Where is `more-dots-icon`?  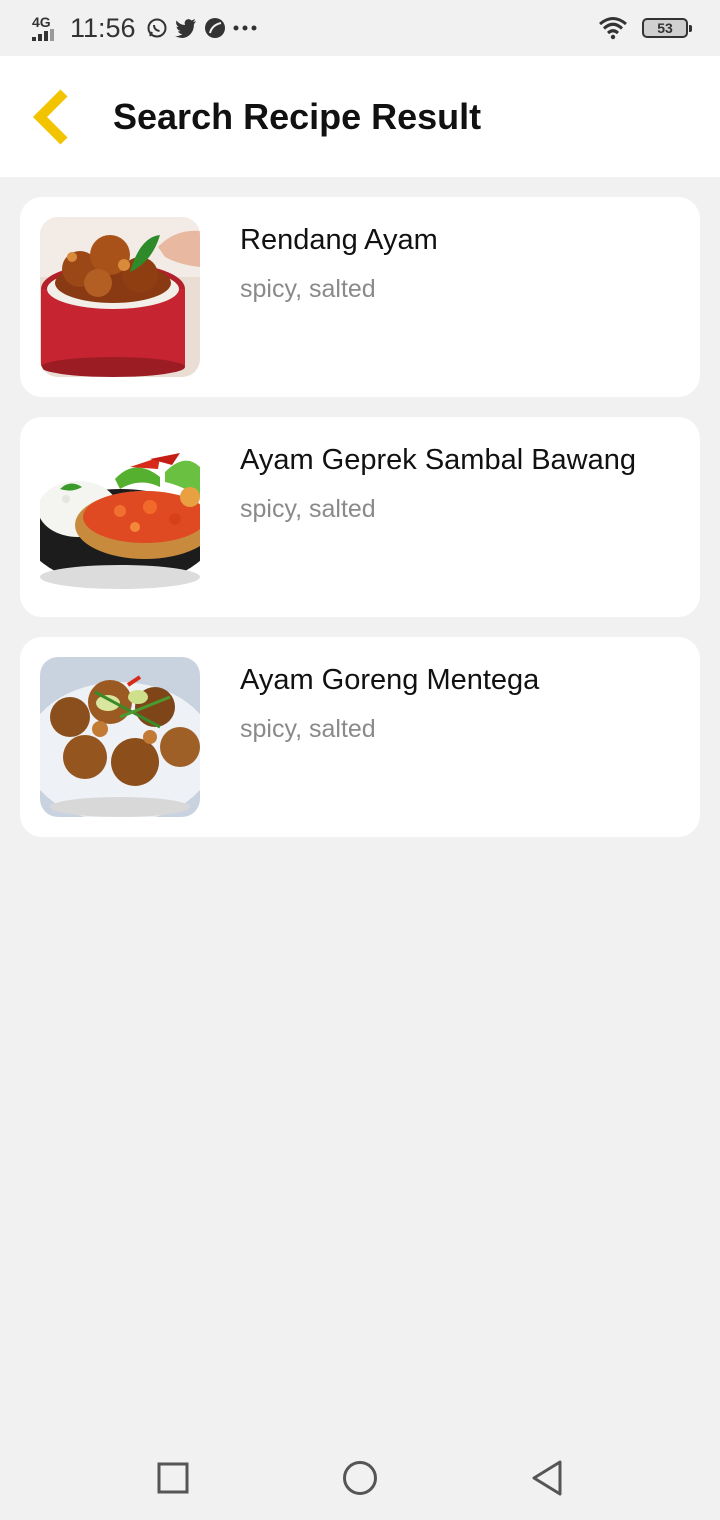
more-dots-icon is located at coordinates (245, 28).